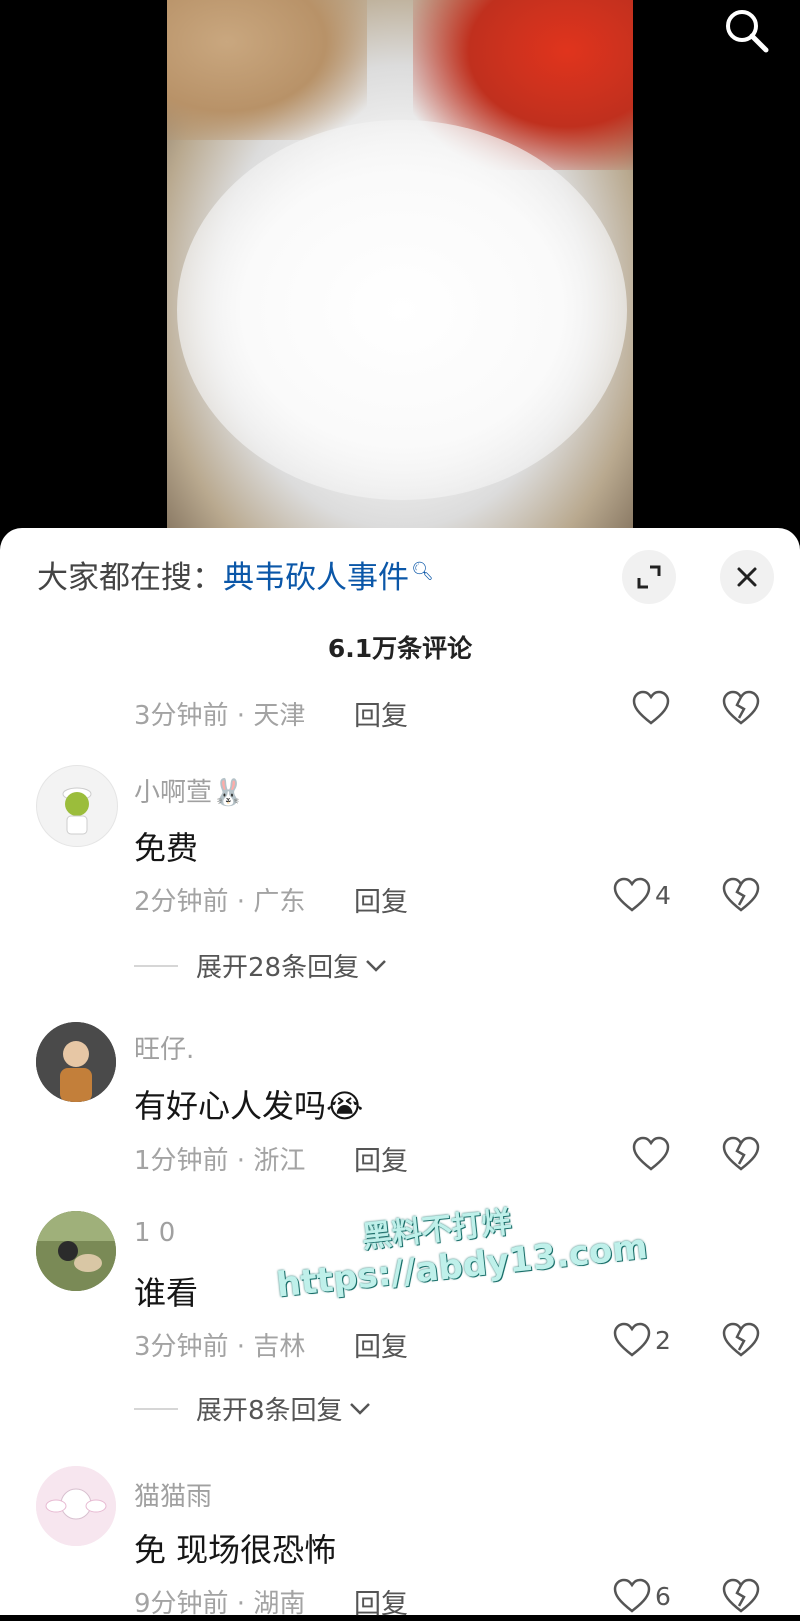 This screenshot has height=1621, width=800. Describe the element at coordinates (220, 716) in the screenshot. I see `comment-meta: 3分钟前 · 天津` at that location.